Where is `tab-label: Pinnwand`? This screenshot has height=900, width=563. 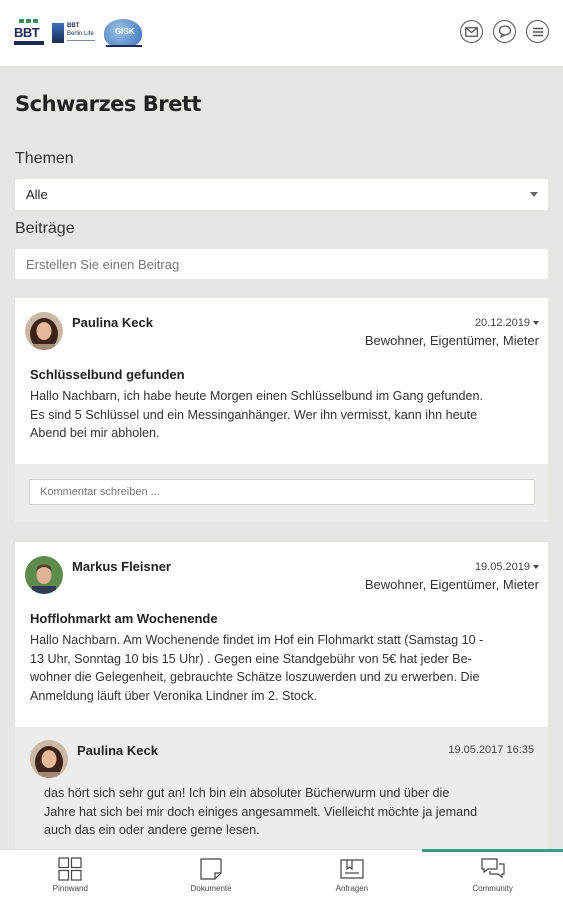
tab-label: Pinnwand is located at coordinates (70, 888).